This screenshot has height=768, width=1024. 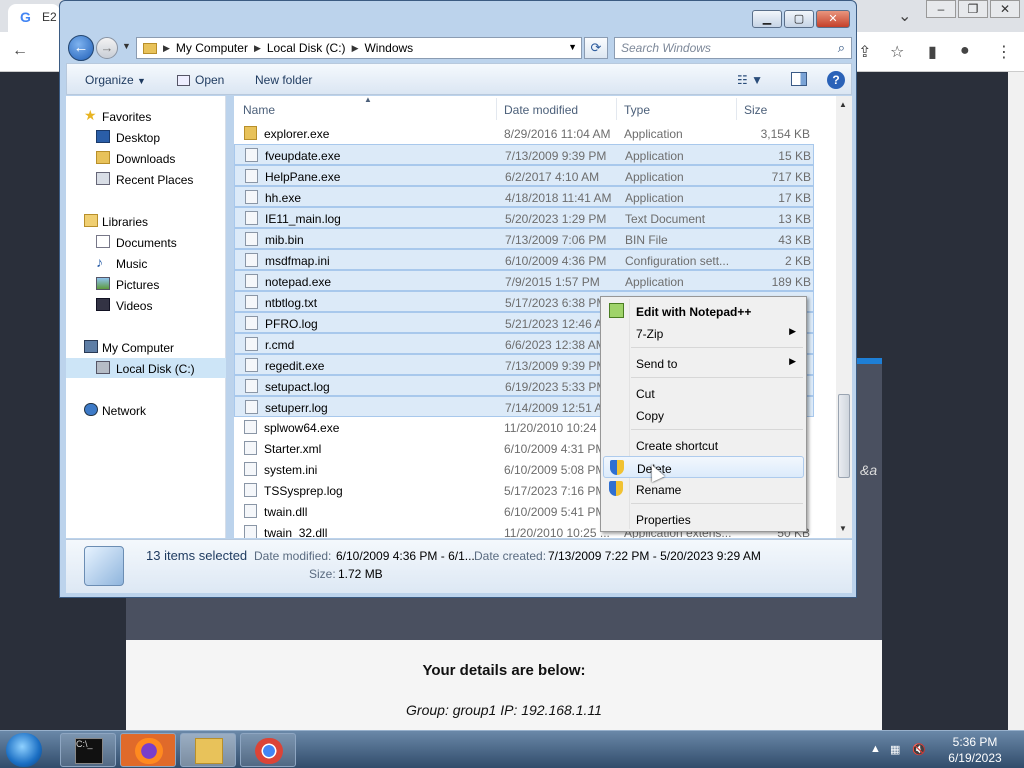 I want to click on taskbar-cmd: C:\_, so click(x=88, y=750).